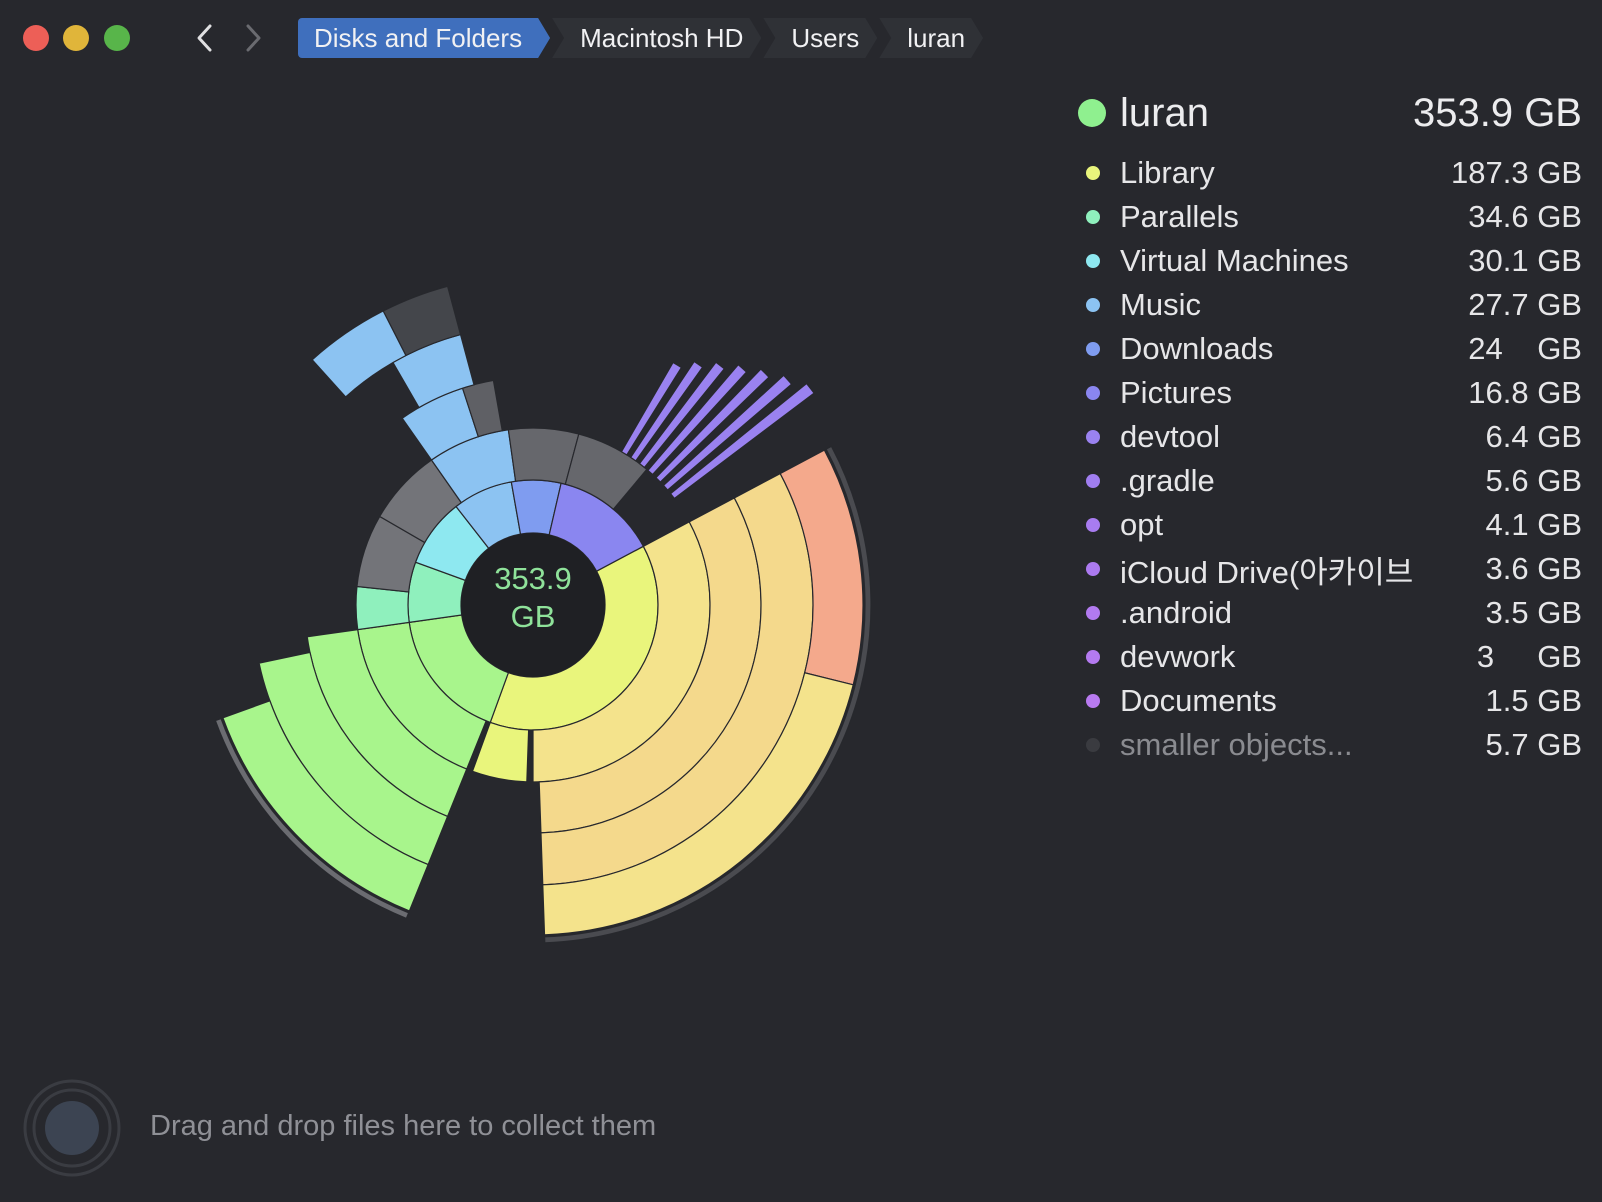 The height and width of the screenshot is (1202, 1602). What do you see at coordinates (1178, 656) in the screenshot?
I see `legend-item-name: devwork` at bounding box center [1178, 656].